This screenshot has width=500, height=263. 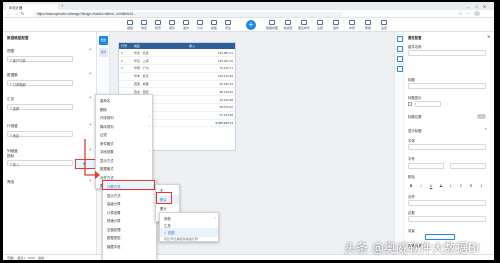 I want to click on menu-item: 快速计算, so click(x=129, y=220).